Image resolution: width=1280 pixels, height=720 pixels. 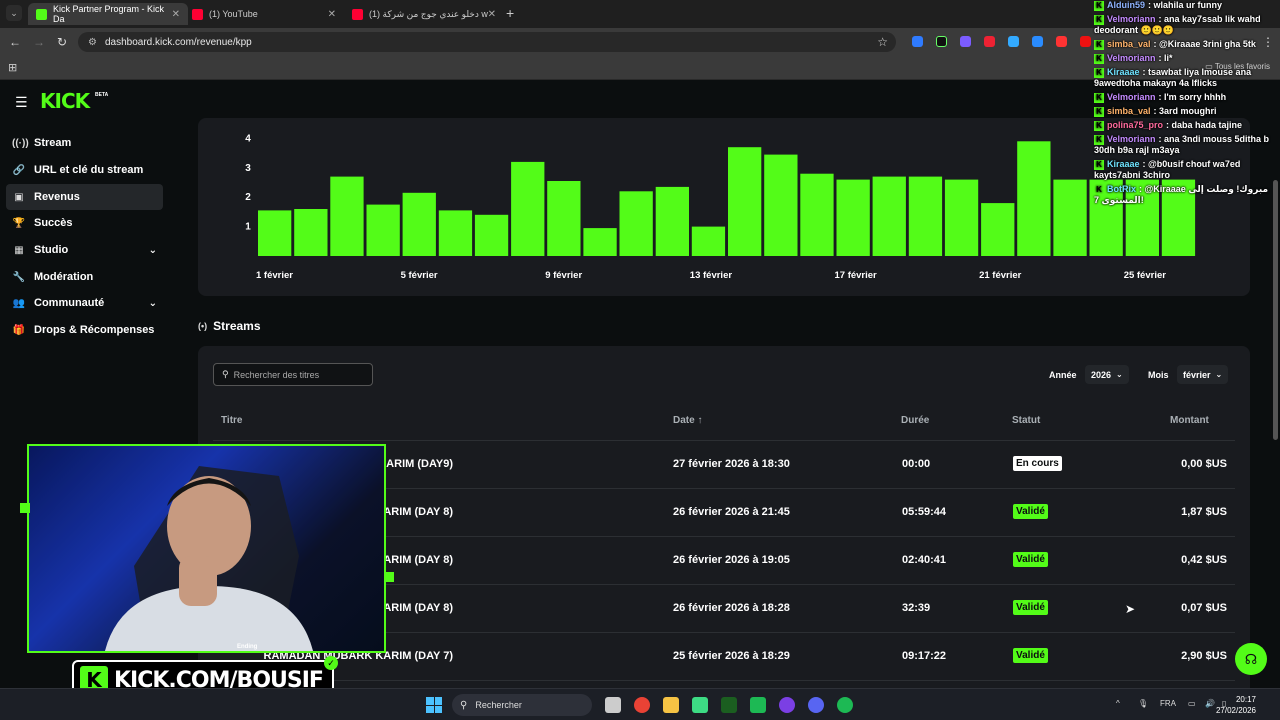 I want to click on x-tick-label: 1 février, so click(x=274, y=275).